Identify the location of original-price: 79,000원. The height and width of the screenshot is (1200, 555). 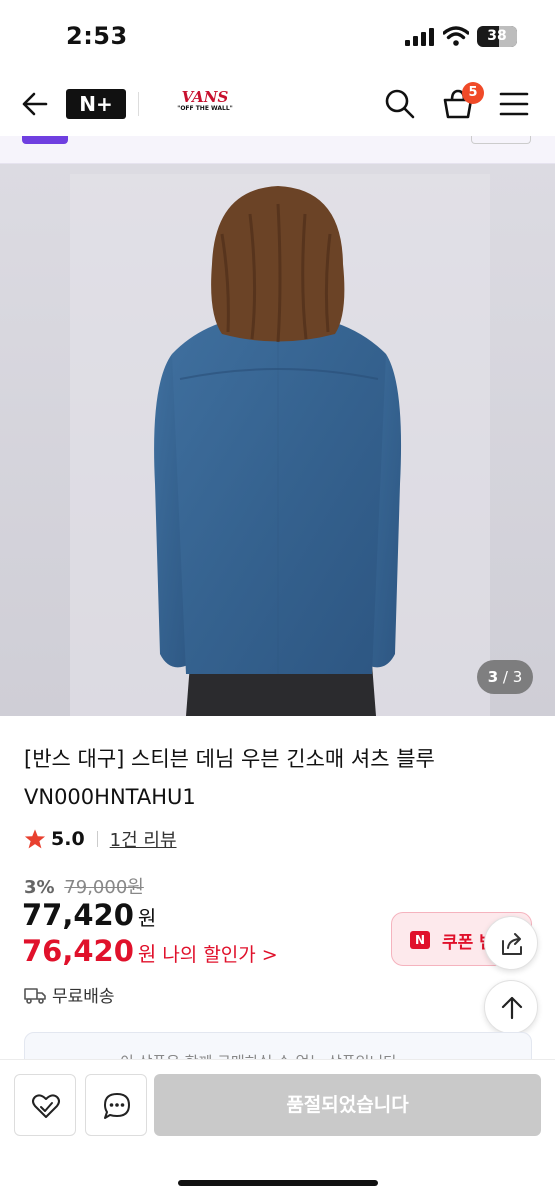
(104, 887).